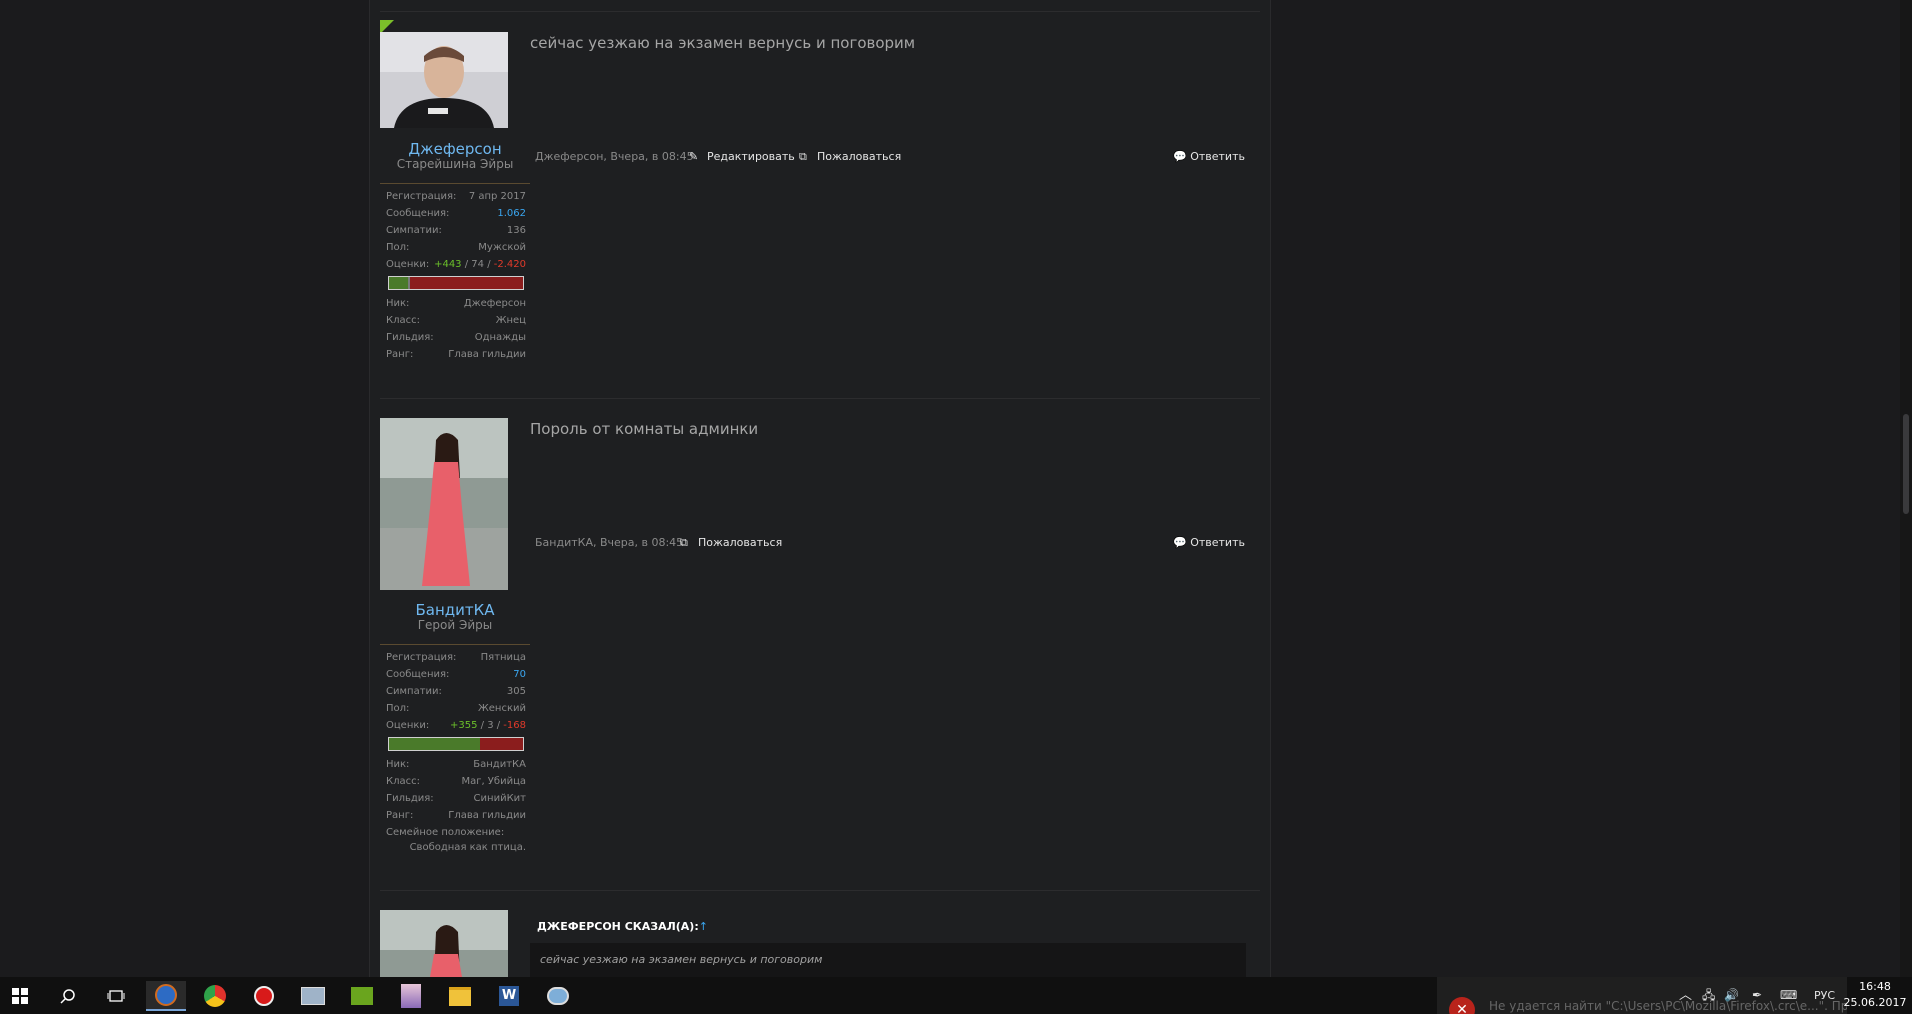 The image size is (1912, 1014). I want to click on taskbar-app-explorer, so click(460, 996).